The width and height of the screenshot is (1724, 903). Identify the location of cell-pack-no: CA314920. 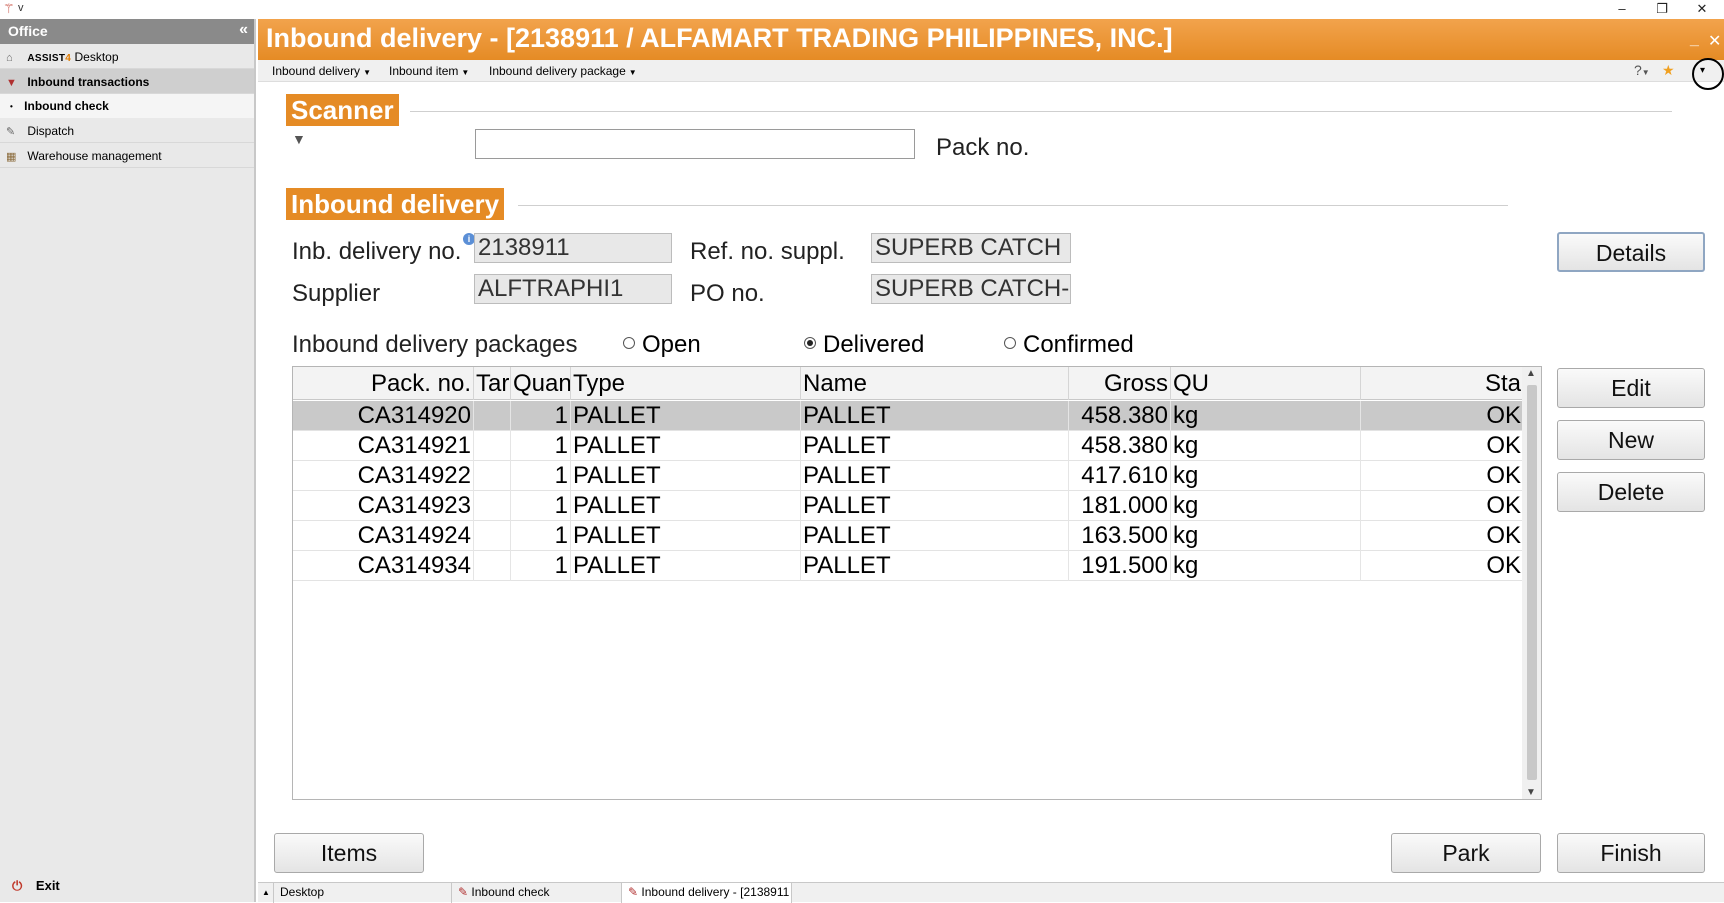
(383, 416).